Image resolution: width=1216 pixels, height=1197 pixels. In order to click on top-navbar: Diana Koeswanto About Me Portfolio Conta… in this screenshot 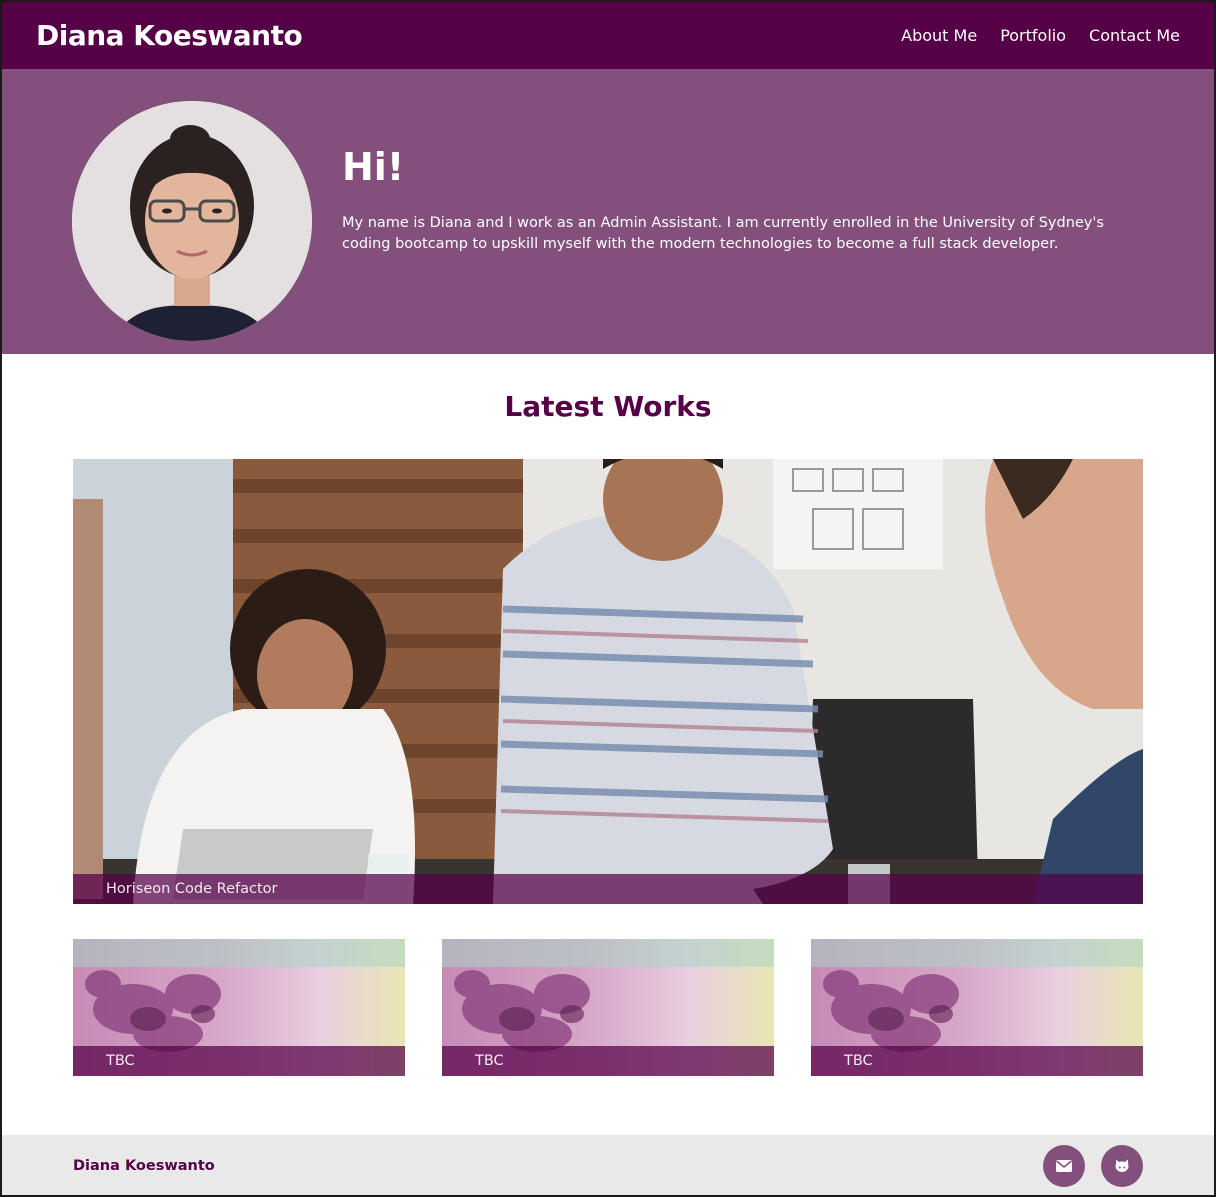, I will do `click(608, 35)`.